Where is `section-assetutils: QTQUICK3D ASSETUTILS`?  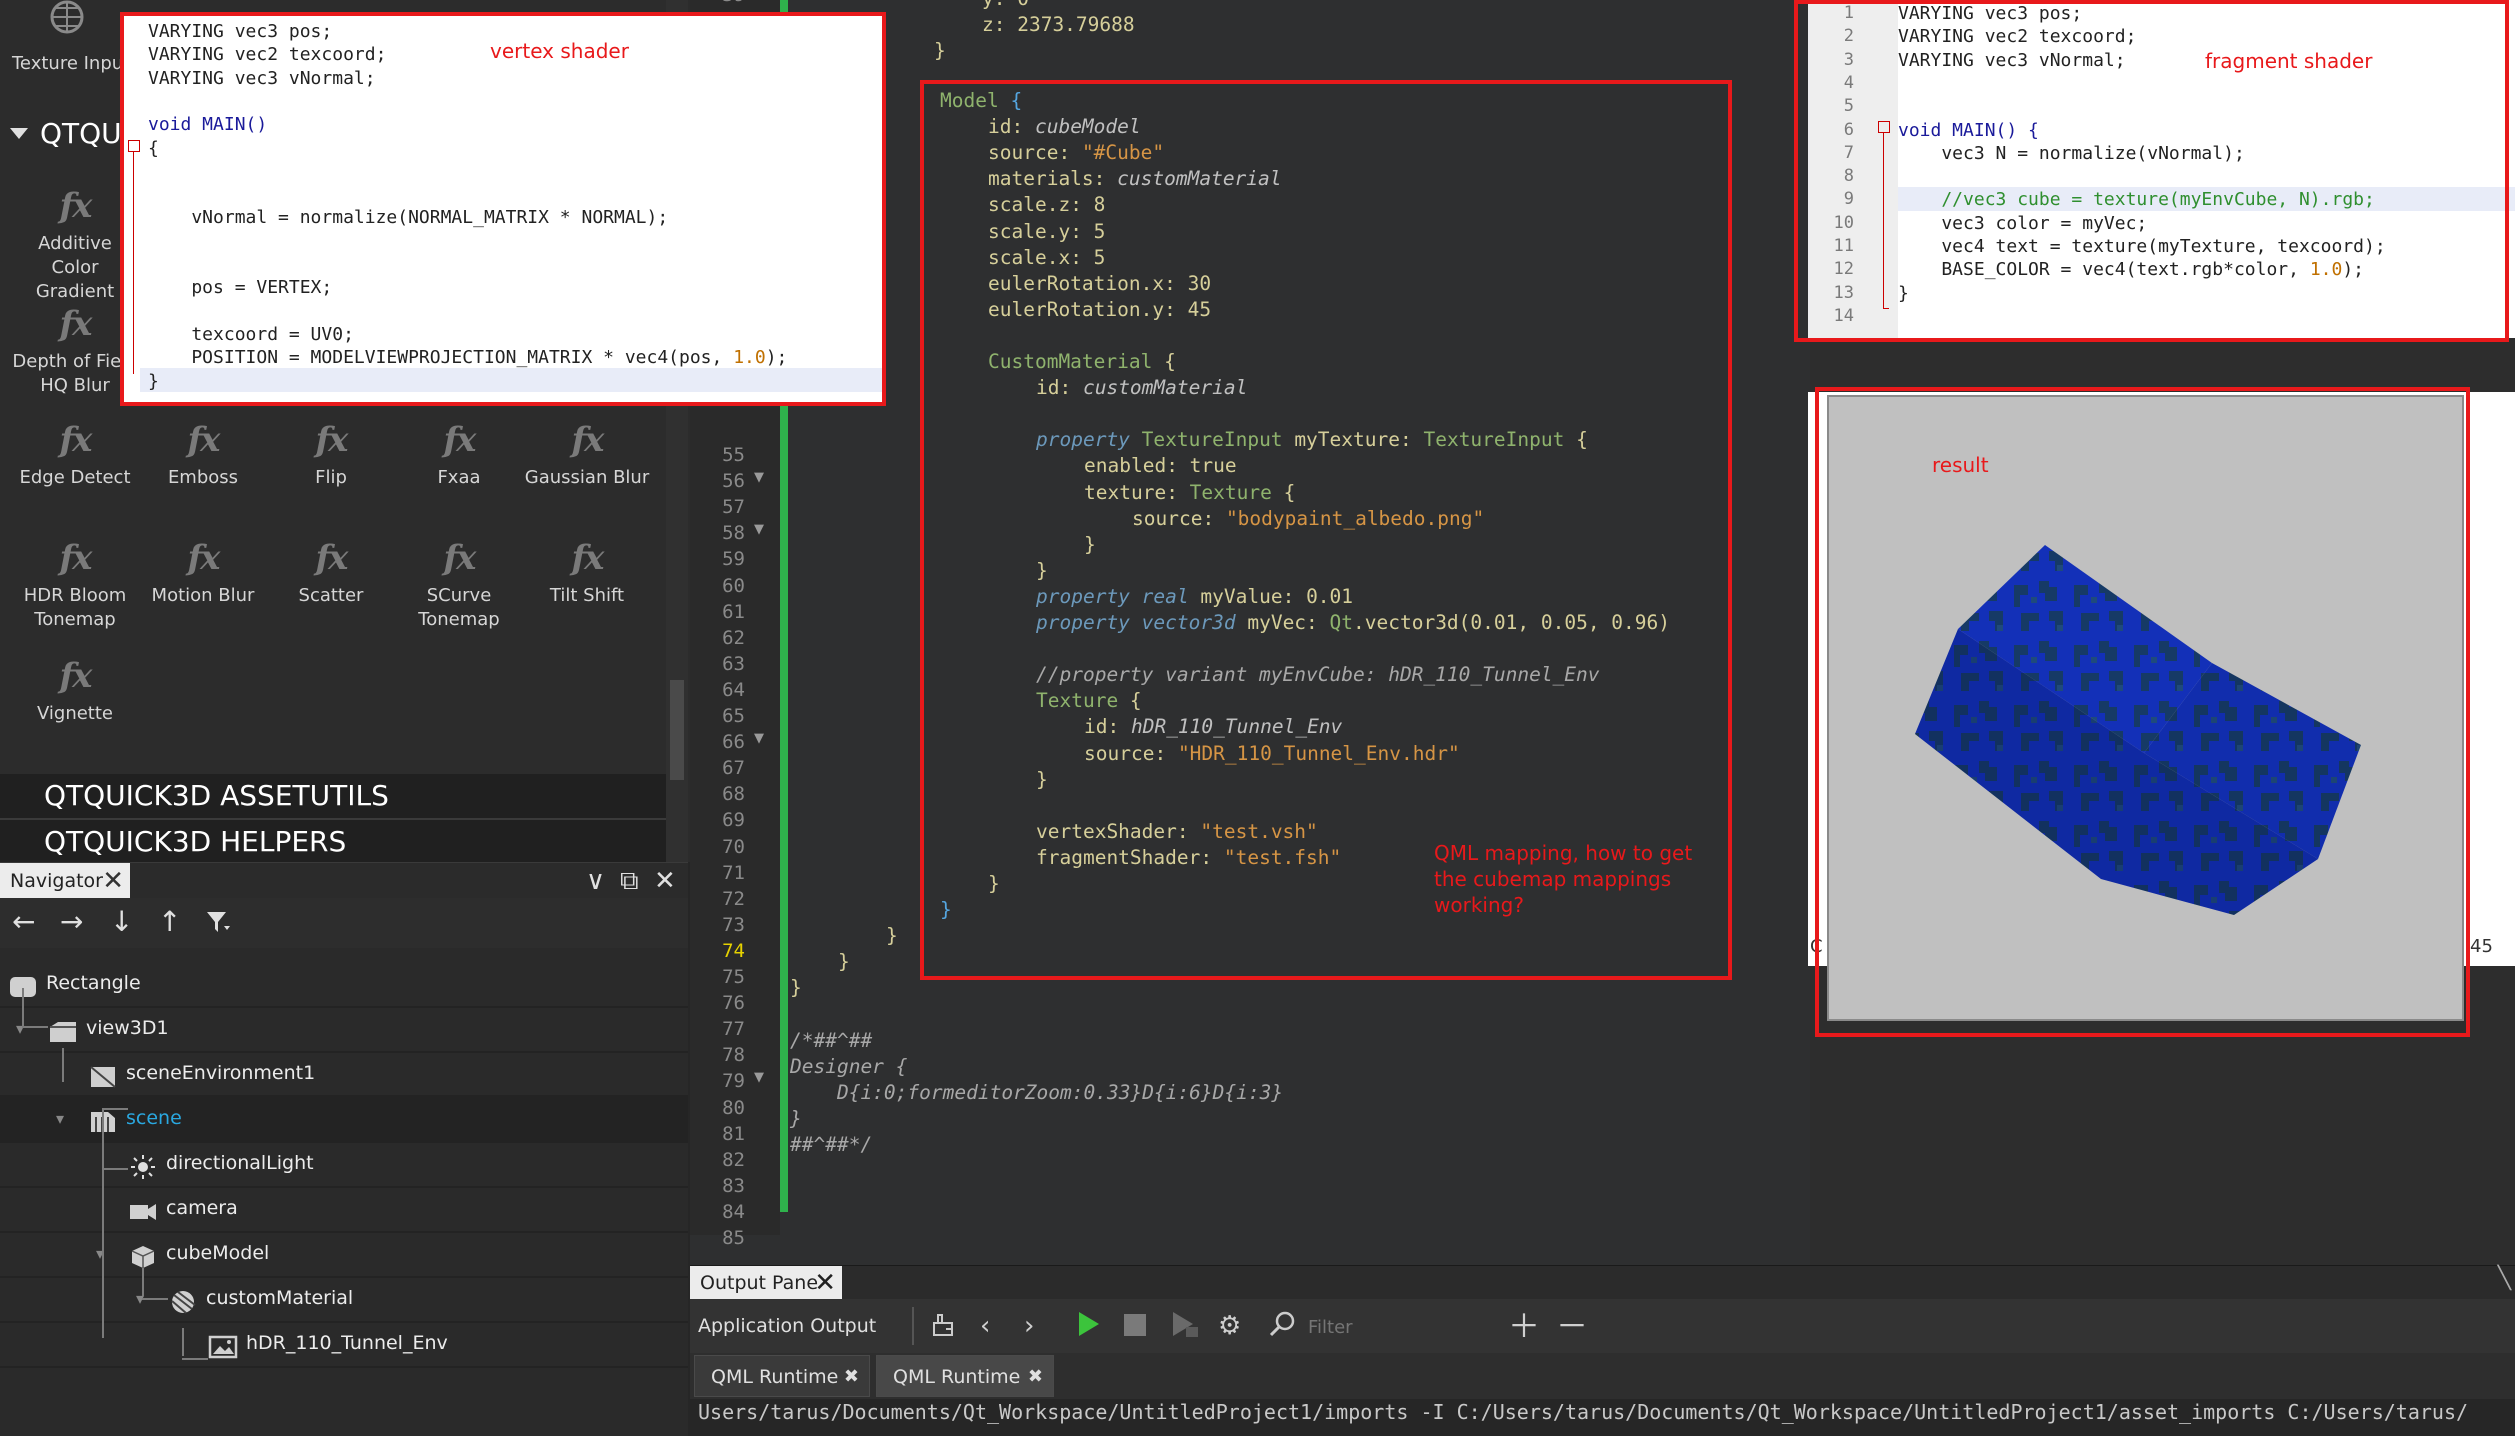 section-assetutils: QTQUICK3D ASSETUTILS is located at coordinates (333, 796).